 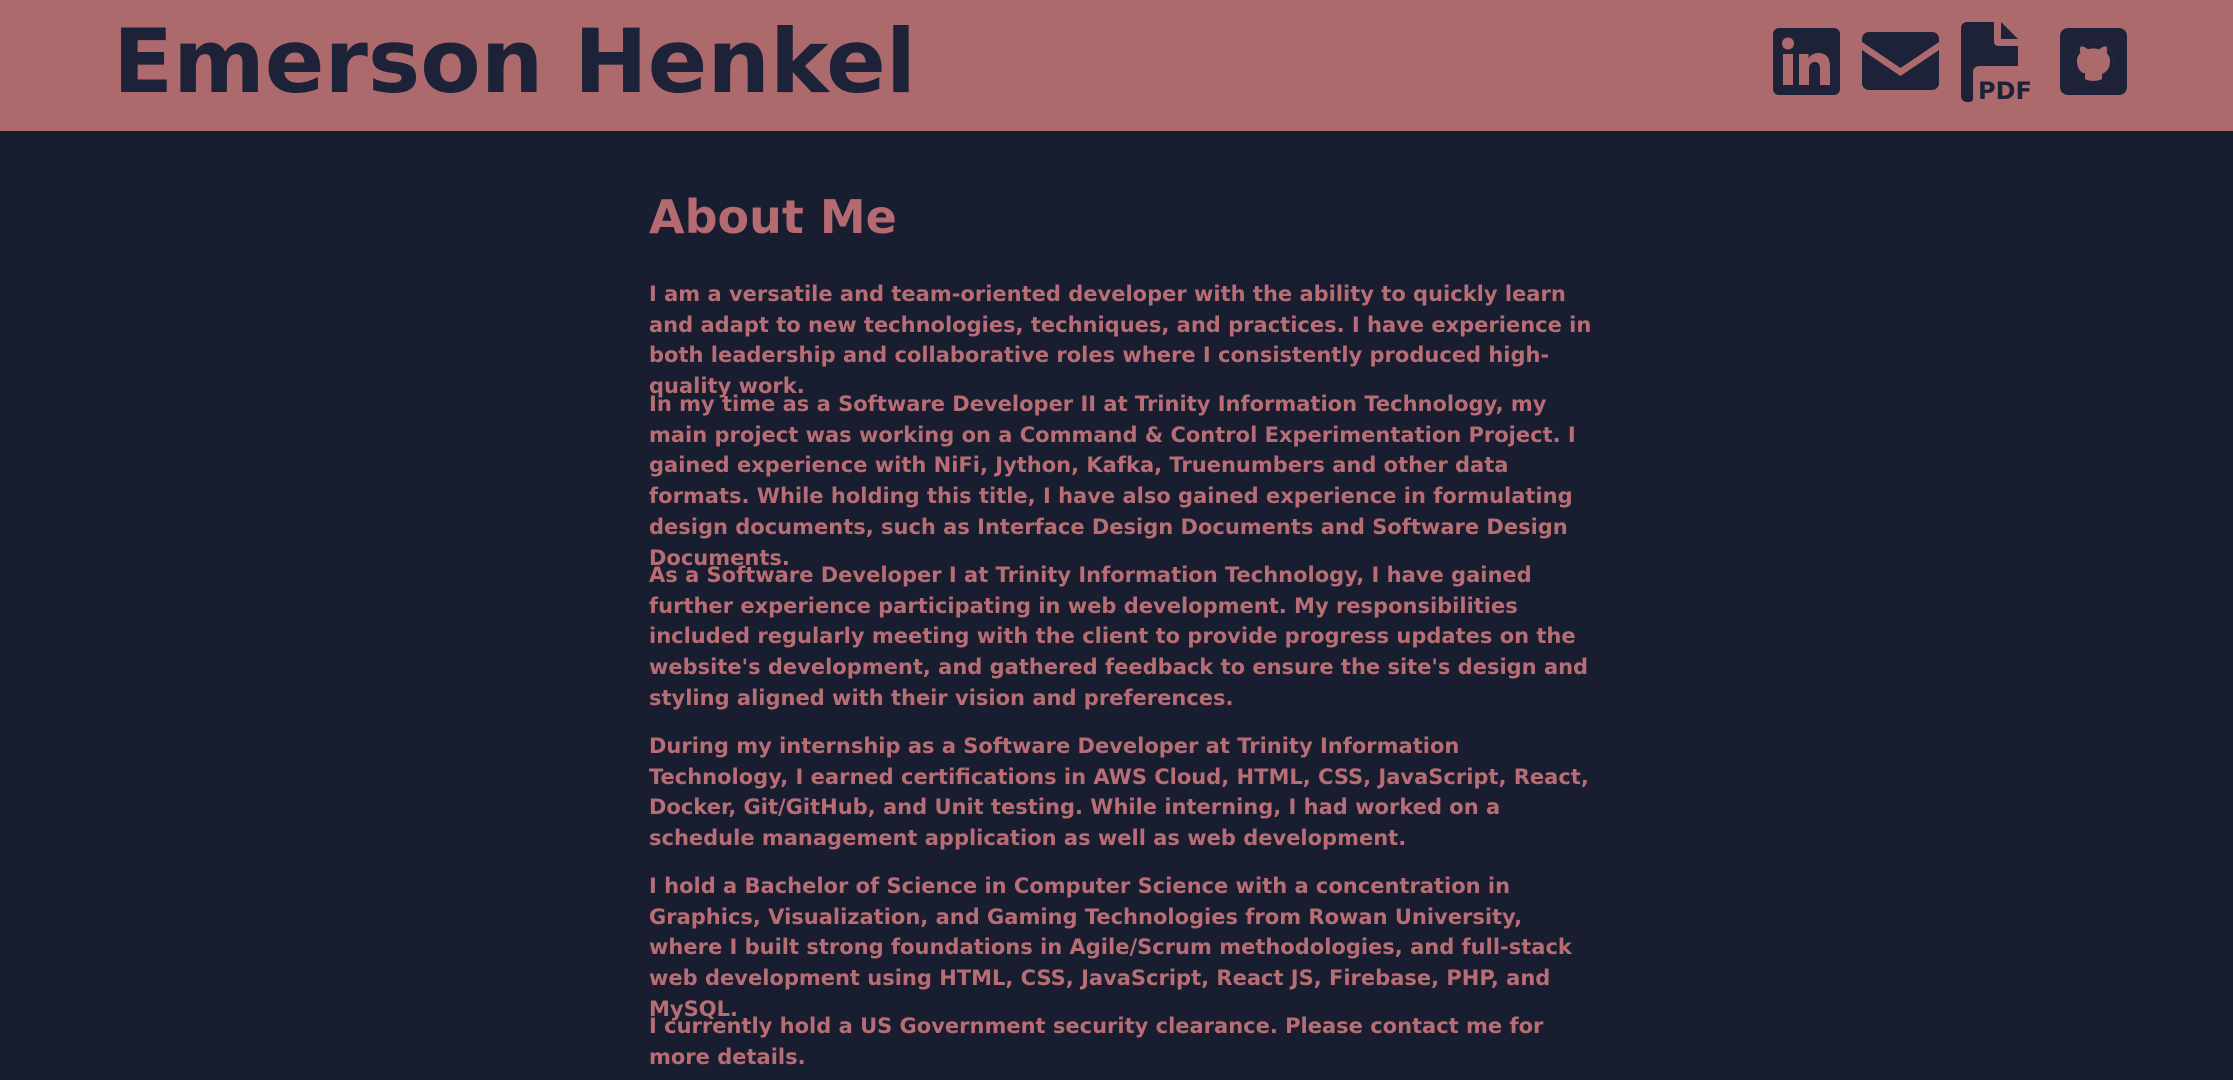 I want to click on github-icon, so click(x=2093, y=61).